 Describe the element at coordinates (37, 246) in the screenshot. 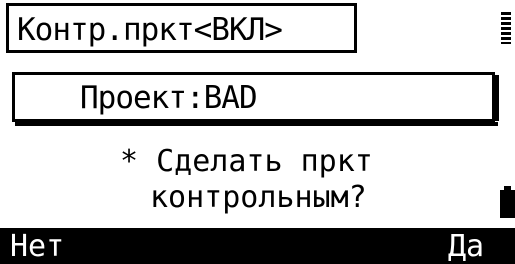

I see `no-softkey: Нет` at that location.